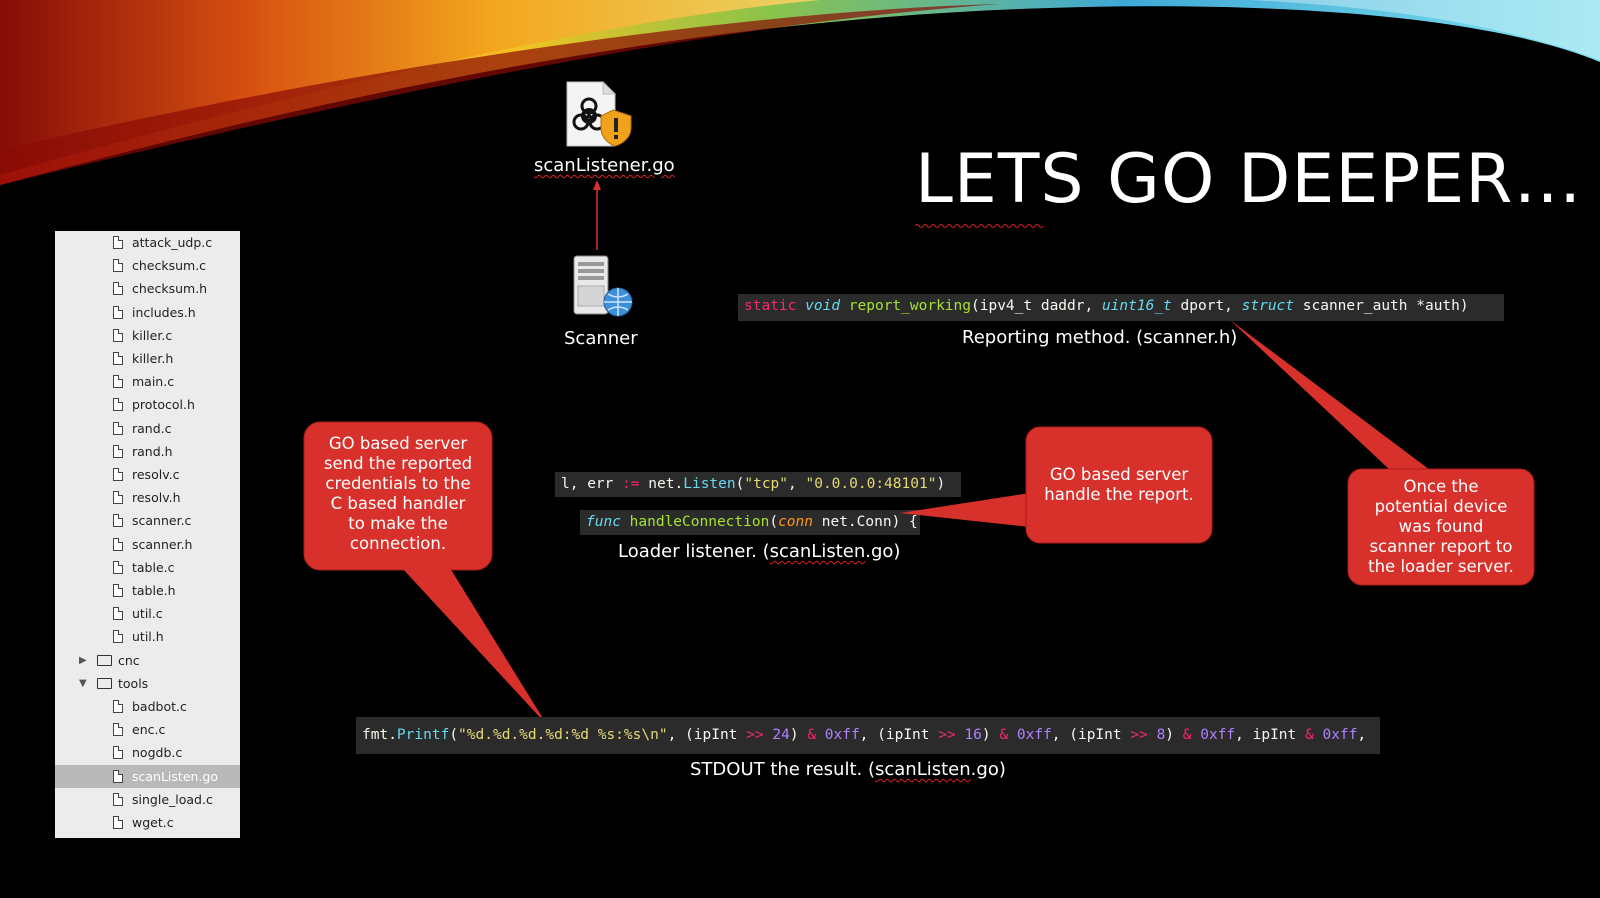 This screenshot has width=1600, height=898. Describe the element at coordinates (604, 165) in the screenshot. I see `scanlistener-label: scanListener.go` at that location.